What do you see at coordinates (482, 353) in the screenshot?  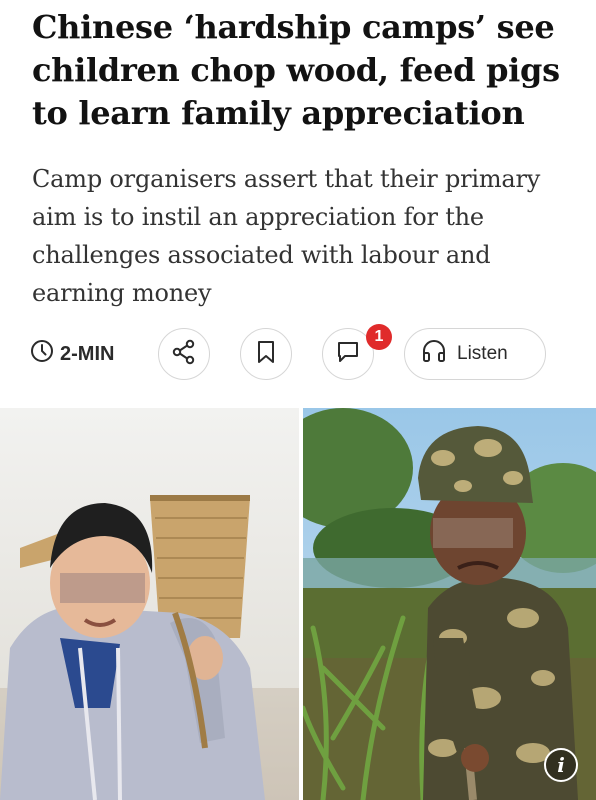 I see `listen-label: Listen` at bounding box center [482, 353].